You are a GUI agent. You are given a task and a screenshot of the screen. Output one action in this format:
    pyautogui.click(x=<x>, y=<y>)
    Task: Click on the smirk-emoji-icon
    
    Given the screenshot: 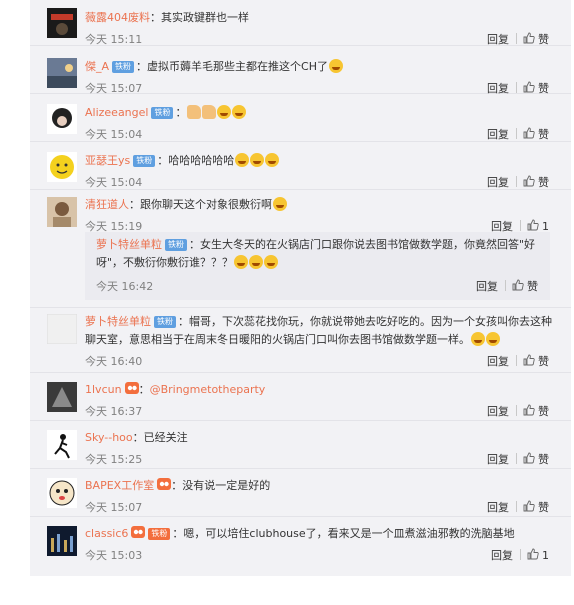 What is the action you would take?
    pyautogui.click(x=280, y=204)
    